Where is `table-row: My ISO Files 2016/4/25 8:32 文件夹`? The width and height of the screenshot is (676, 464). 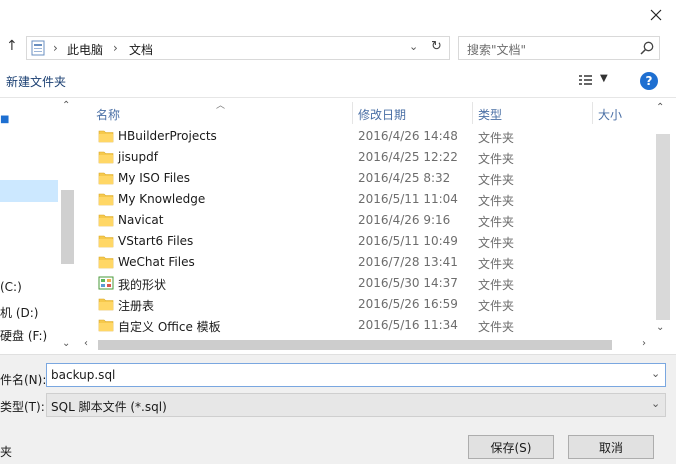
table-row: My ISO Files 2016/4/25 8:32 文件夹 is located at coordinates (366, 178).